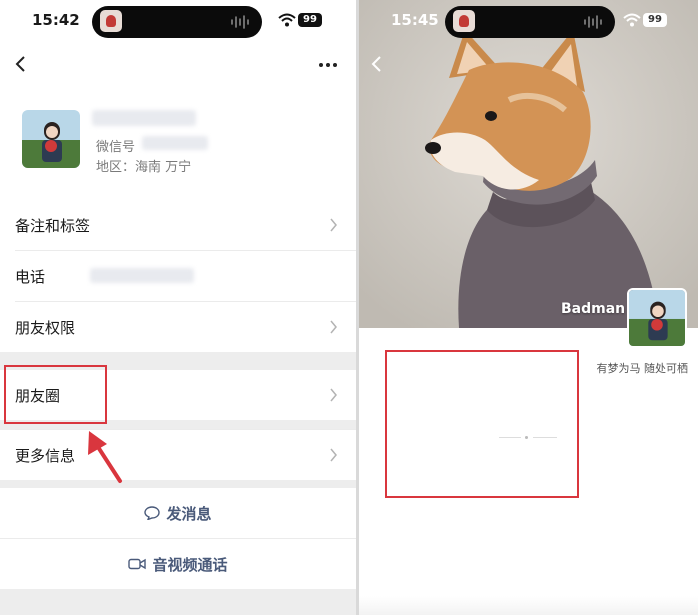  What do you see at coordinates (175, 143) in the screenshot?
I see `wechat-id-redacted` at bounding box center [175, 143].